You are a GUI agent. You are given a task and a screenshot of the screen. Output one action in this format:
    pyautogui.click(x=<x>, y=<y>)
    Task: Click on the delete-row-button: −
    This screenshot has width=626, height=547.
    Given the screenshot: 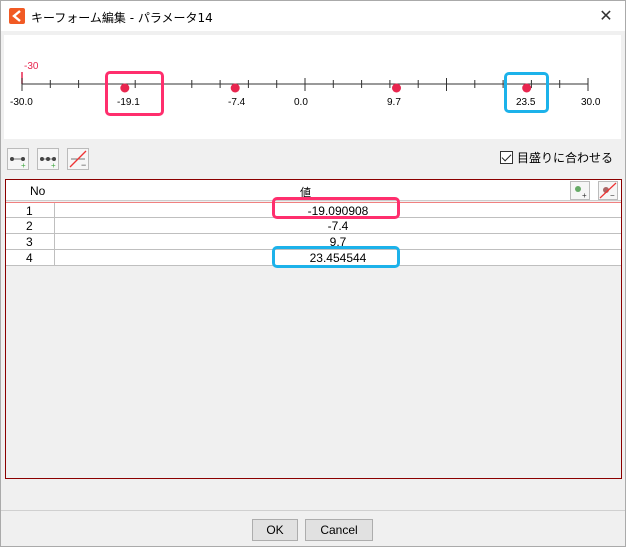 What is the action you would take?
    pyautogui.click(x=608, y=190)
    